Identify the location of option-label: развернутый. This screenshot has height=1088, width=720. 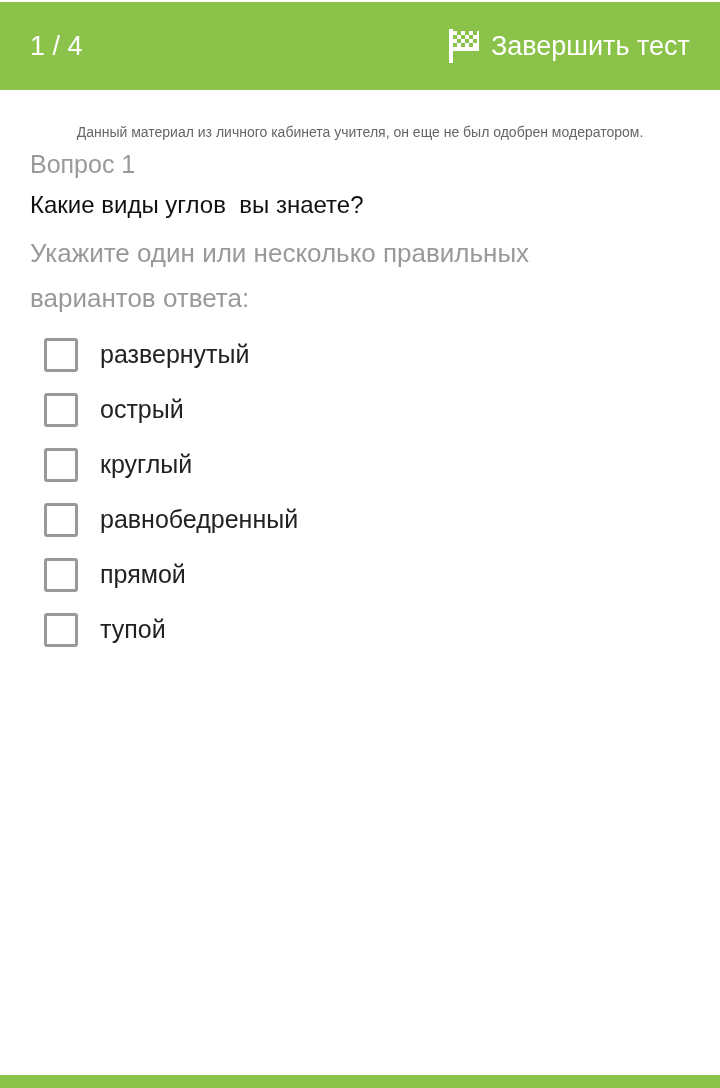
(175, 354).